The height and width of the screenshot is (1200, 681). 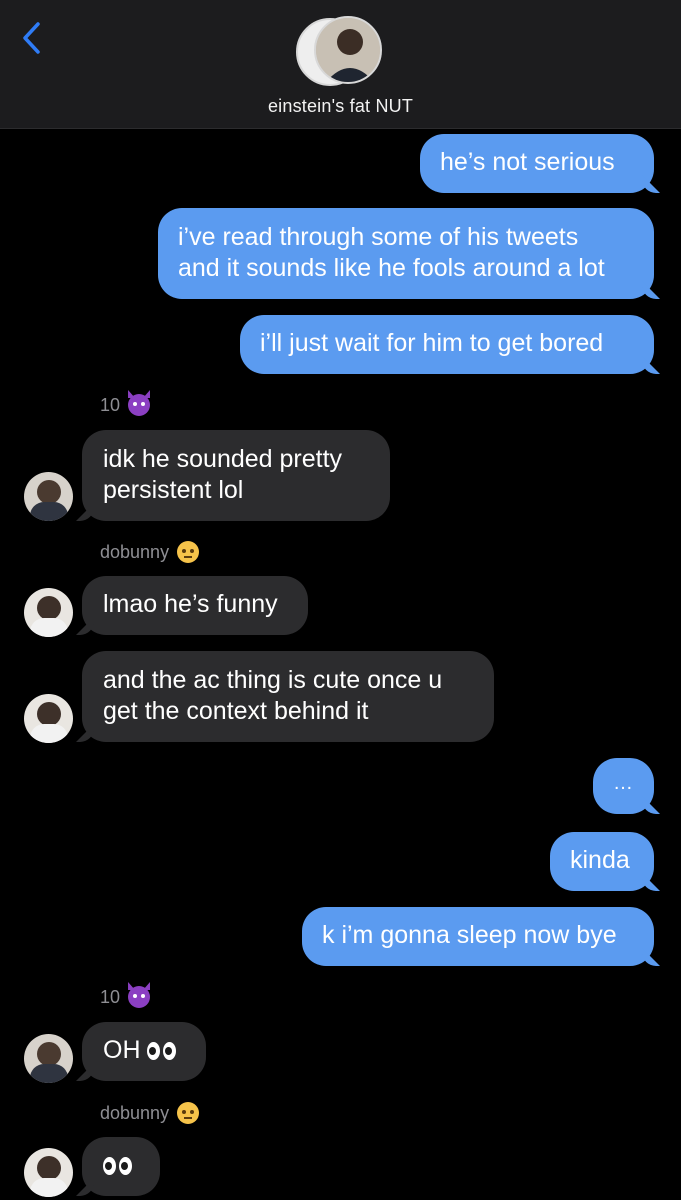 I want to click on message-text: lmao he’s funny, so click(x=190, y=604).